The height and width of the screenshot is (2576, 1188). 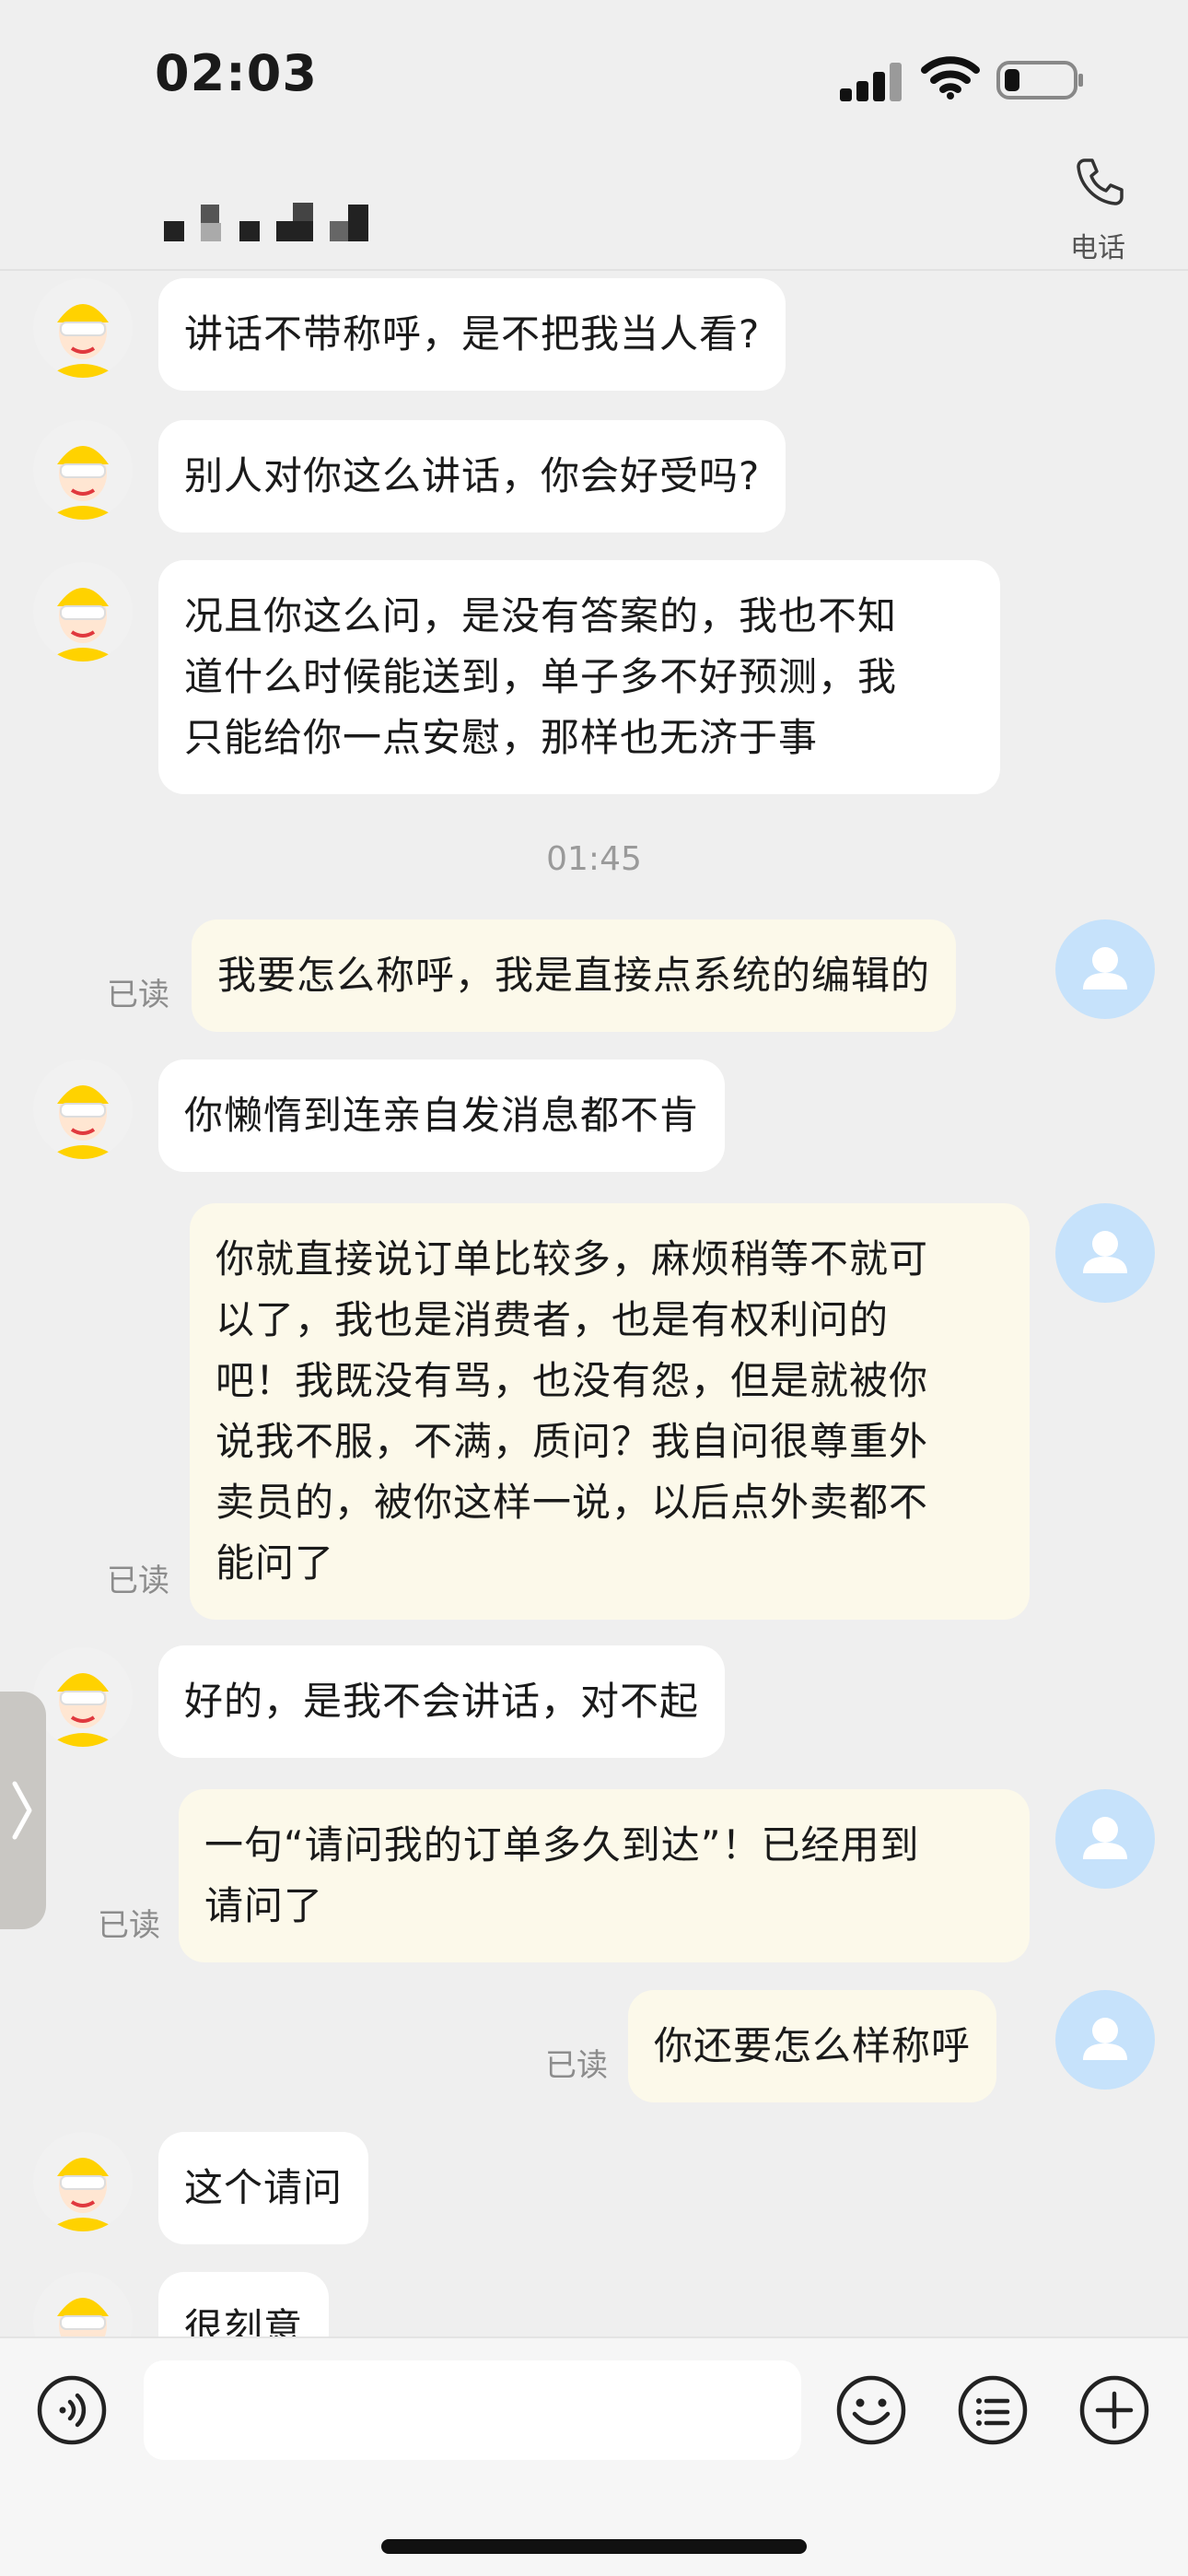 I want to click on message-line: 你就直接说订单比较多，麻烦稍等不就可, so click(x=572, y=1259).